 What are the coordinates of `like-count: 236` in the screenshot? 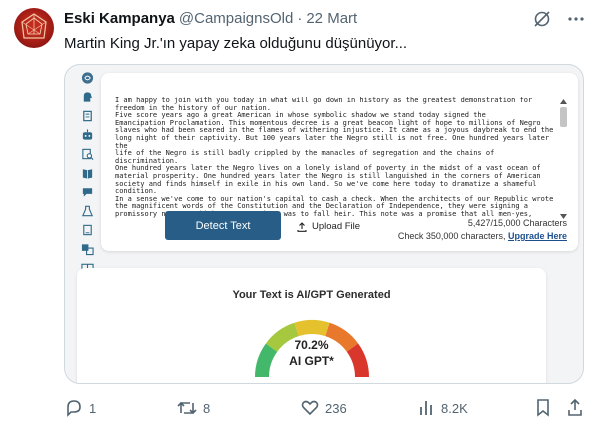 It's located at (336, 408).